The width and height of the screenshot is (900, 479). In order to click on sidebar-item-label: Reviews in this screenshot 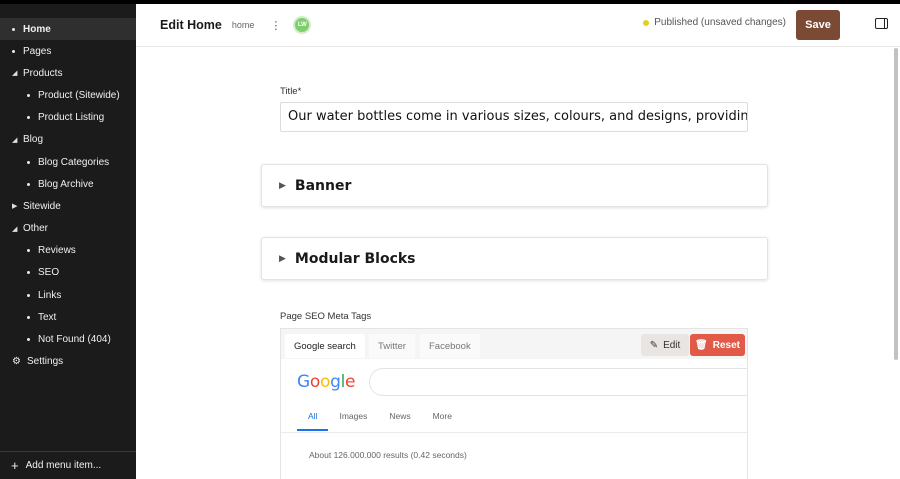, I will do `click(57, 251)`.